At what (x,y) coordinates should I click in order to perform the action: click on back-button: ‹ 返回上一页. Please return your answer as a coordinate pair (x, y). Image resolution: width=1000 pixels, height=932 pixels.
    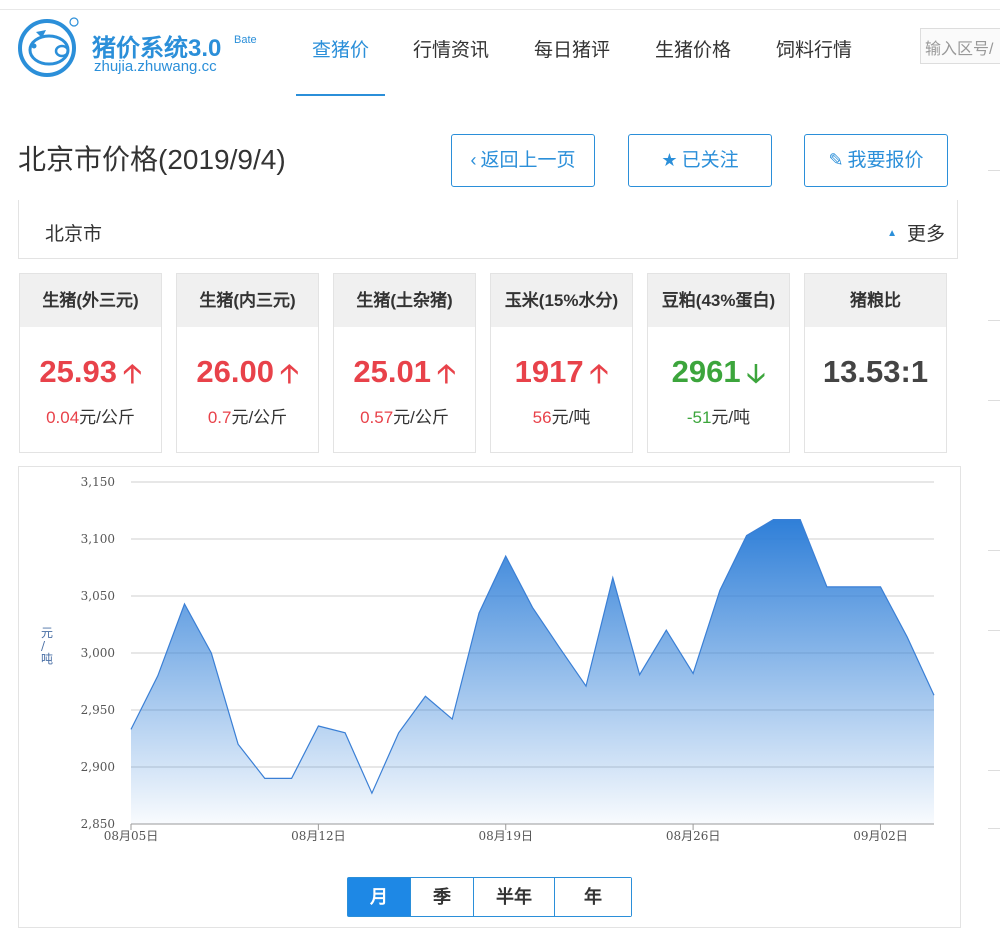
    Looking at the image, I should click on (523, 160).